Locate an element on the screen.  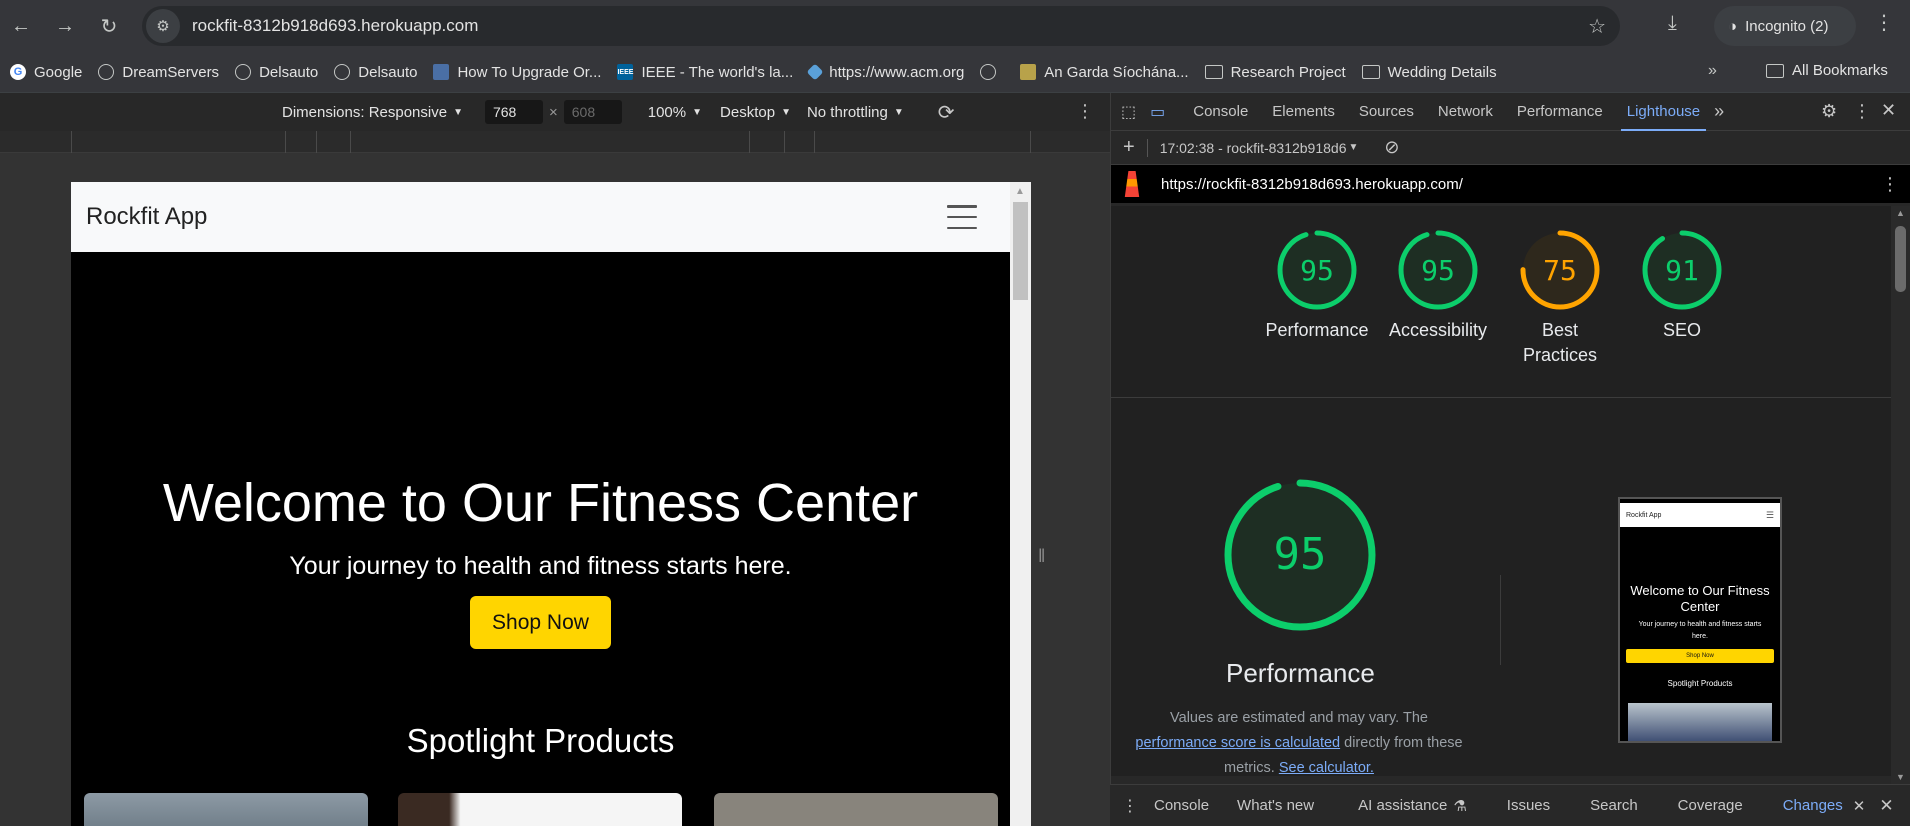
page-scrollbar: ▲ is located at coordinates (1020, 504).